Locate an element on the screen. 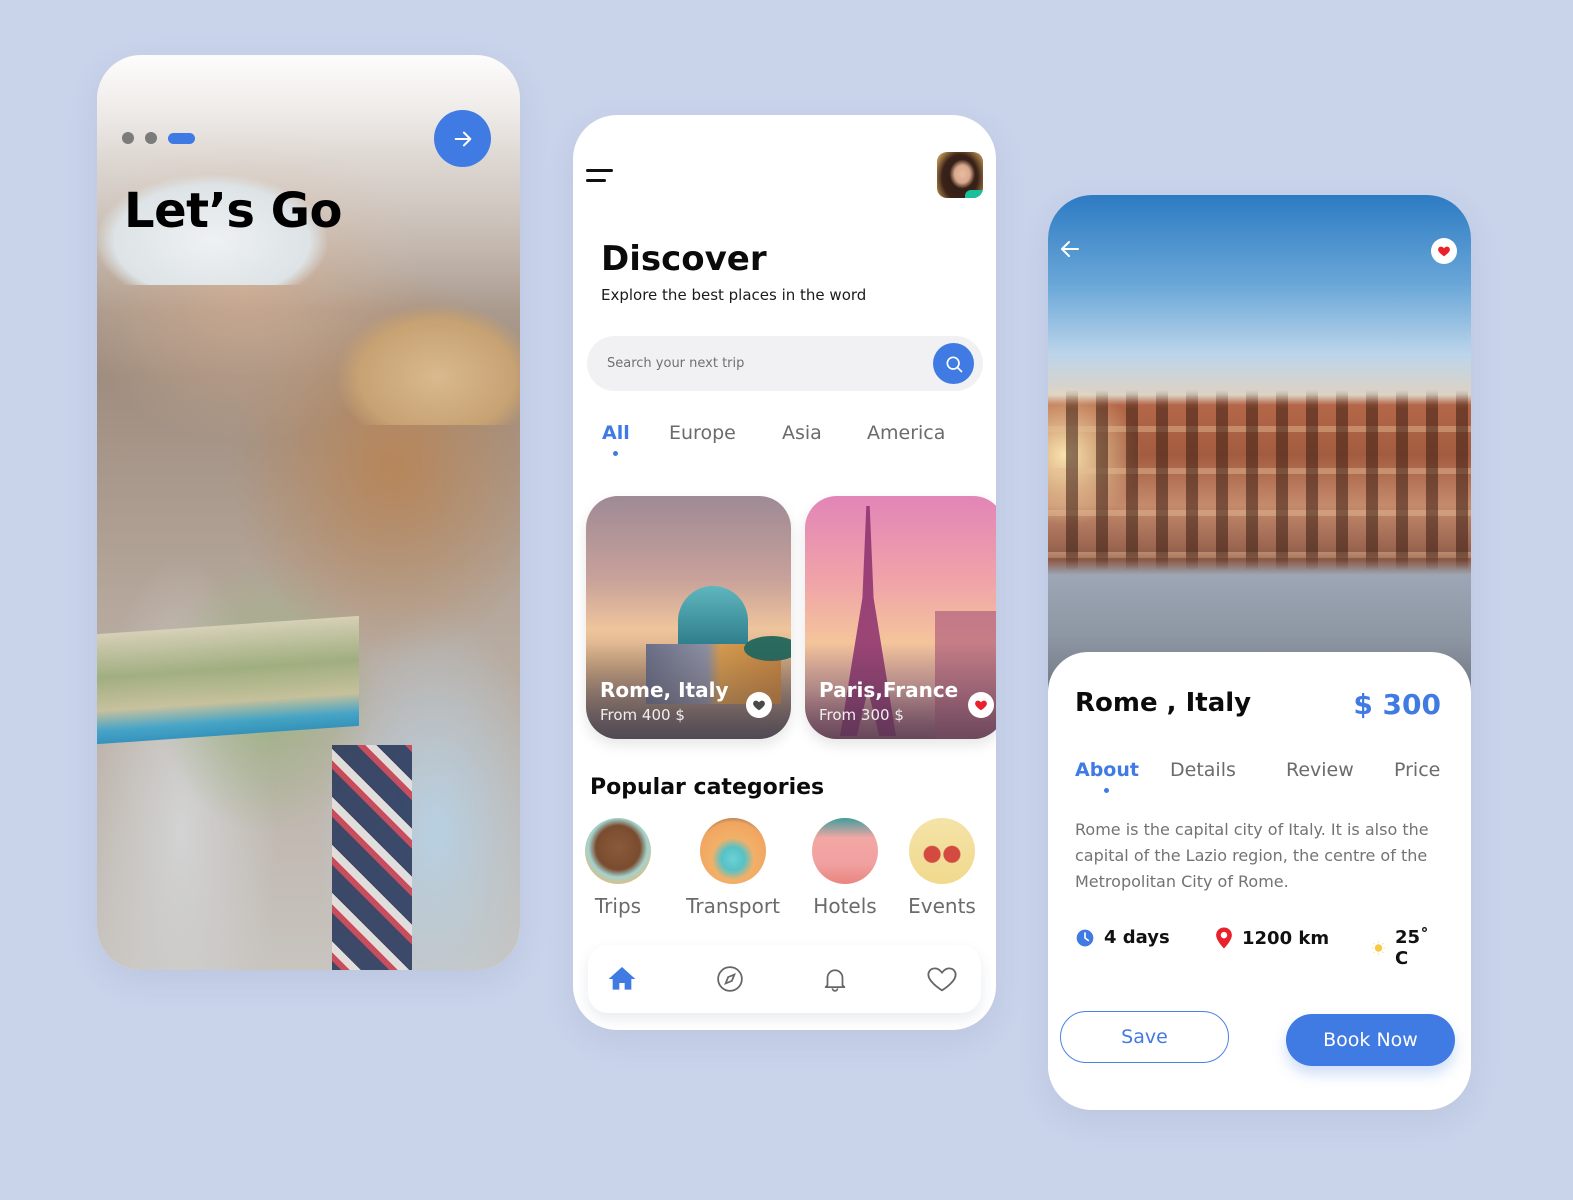 The height and width of the screenshot is (1200, 1573). search-icon is located at coordinates (954, 364).